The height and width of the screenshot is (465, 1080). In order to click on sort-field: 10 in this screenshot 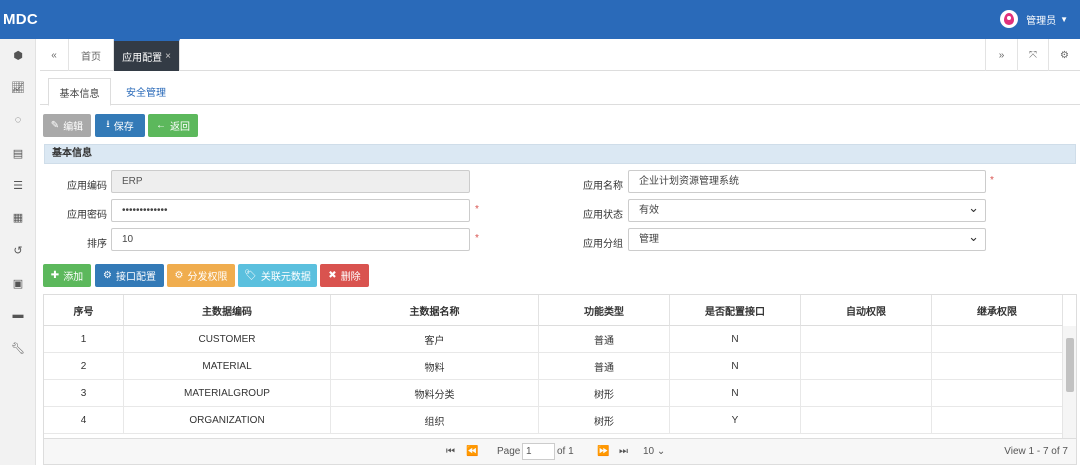, I will do `click(290, 239)`.